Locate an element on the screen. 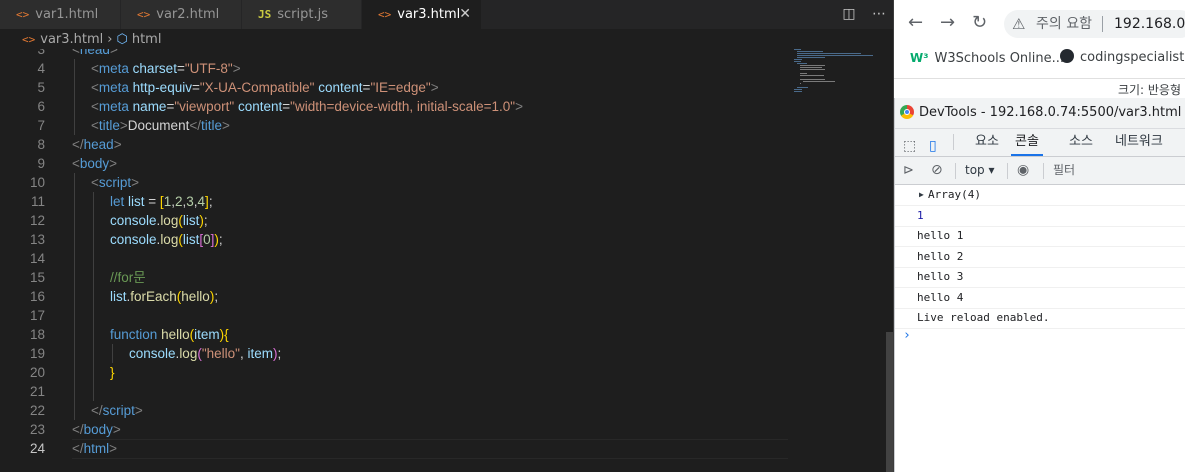  url-bar: ⚠ 주의 요함 192.168.0.7 is located at coordinates (1094, 24).